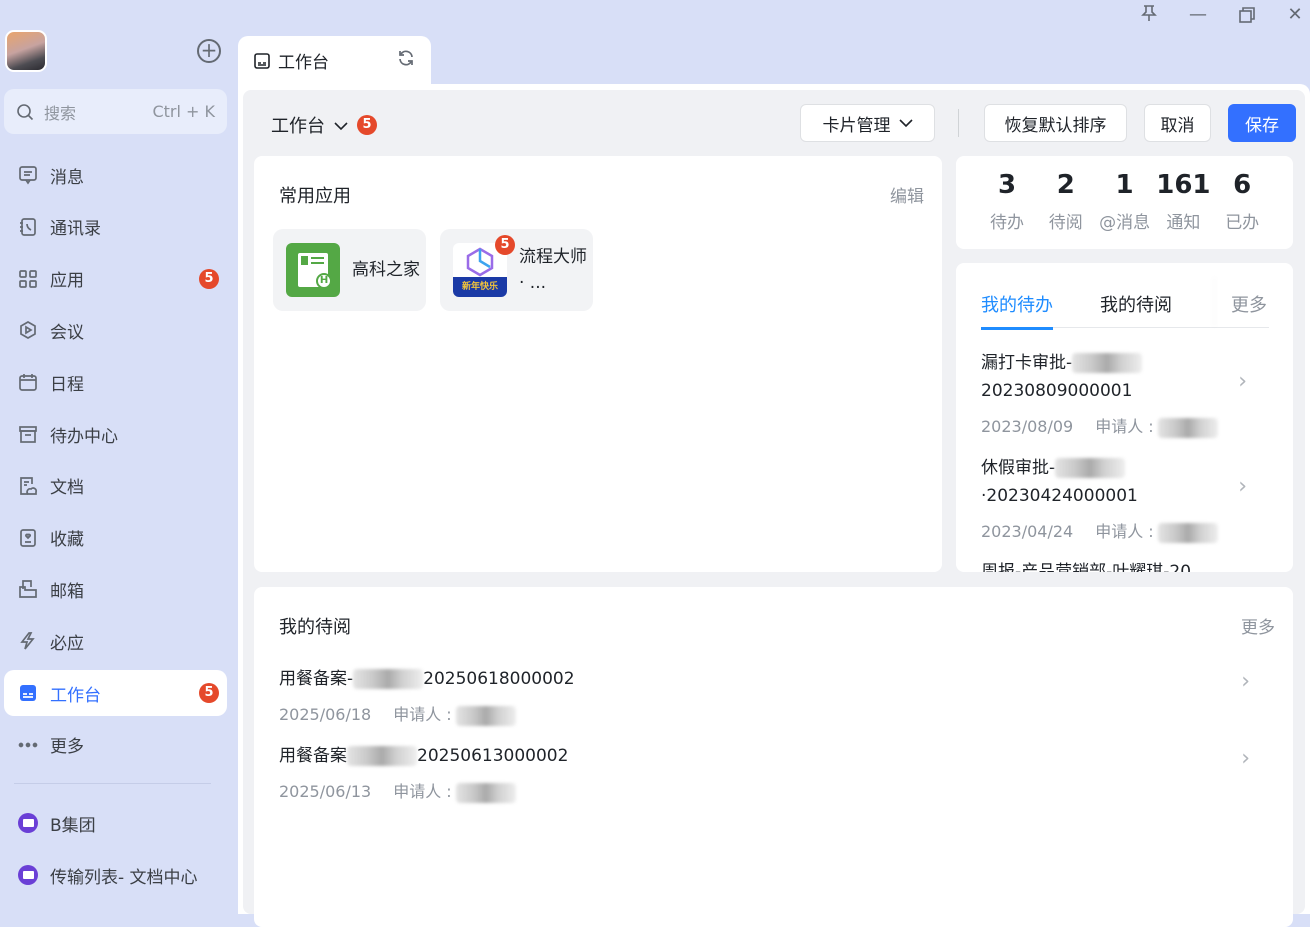  Describe the element at coordinates (480, 287) in the screenshot. I see `app-logo-text: 新年快乐` at that location.